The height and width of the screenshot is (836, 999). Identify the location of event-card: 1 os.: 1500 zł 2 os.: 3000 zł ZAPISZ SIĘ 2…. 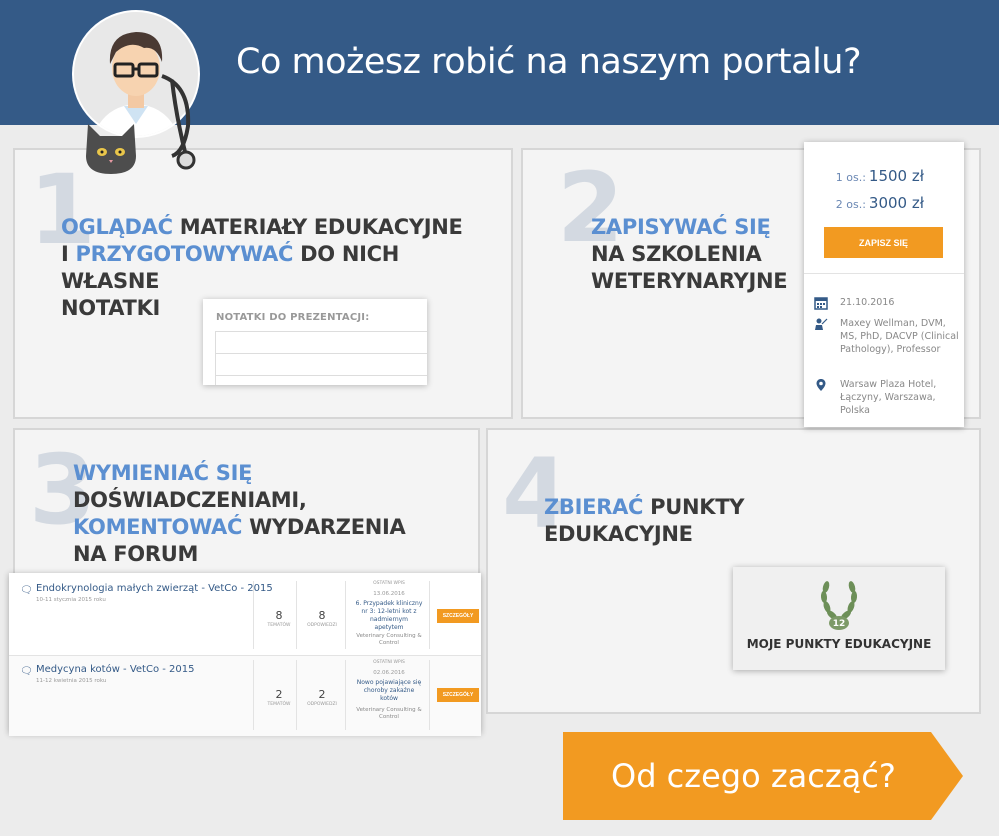
(884, 284).